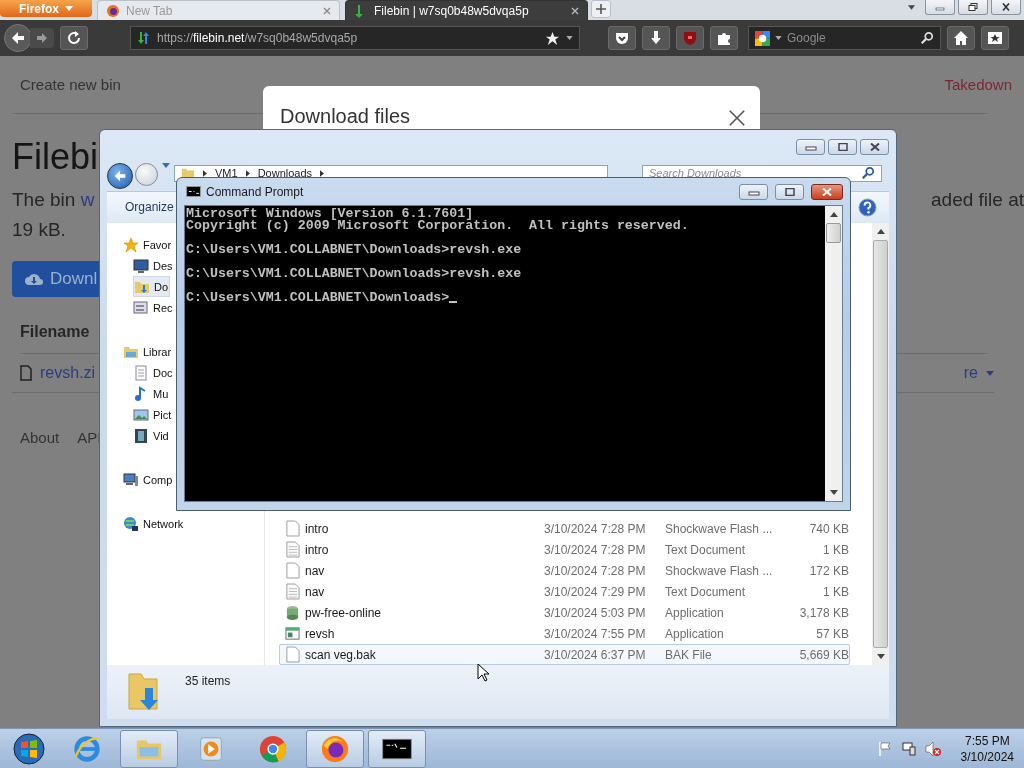 The width and height of the screenshot is (1024, 768). I want to click on console-line: C:\Users\VM1.COLLABNET\Downloads>revsh.exe, so click(354, 250).